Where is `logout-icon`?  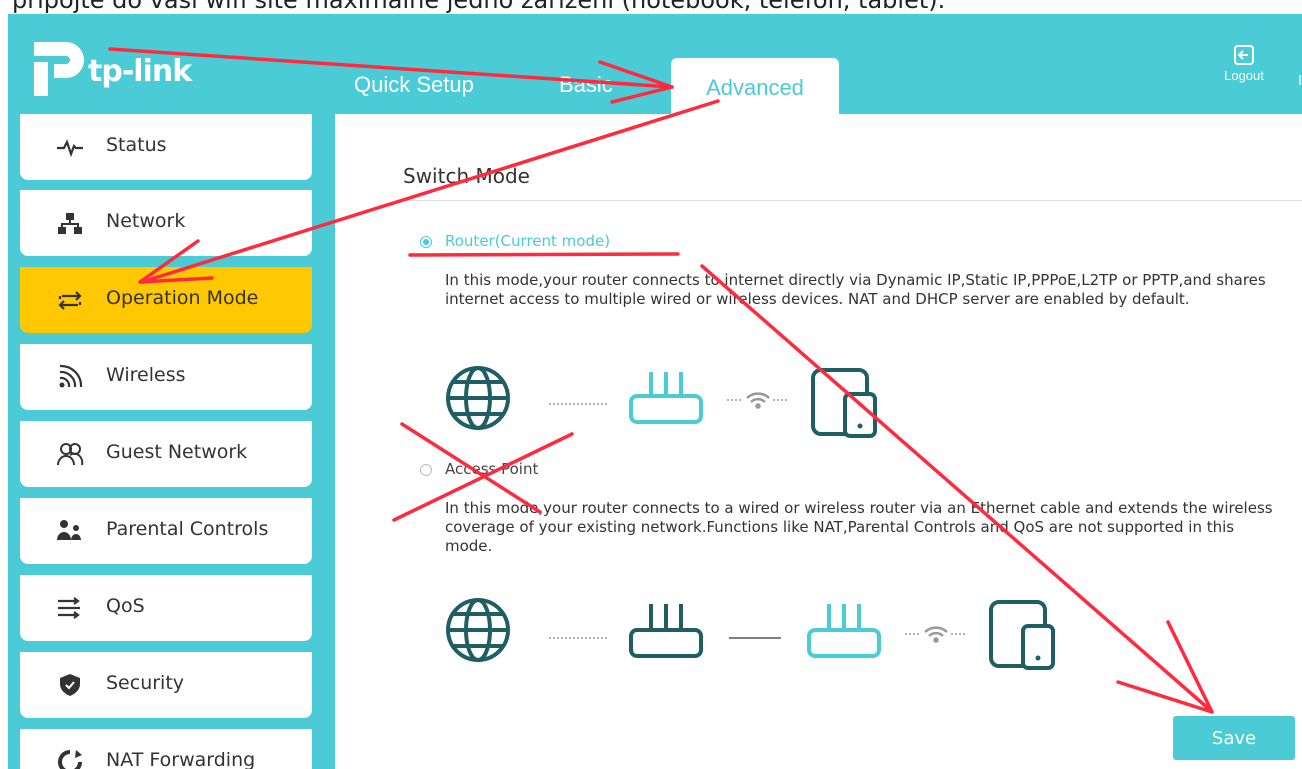 logout-icon is located at coordinates (1244, 55).